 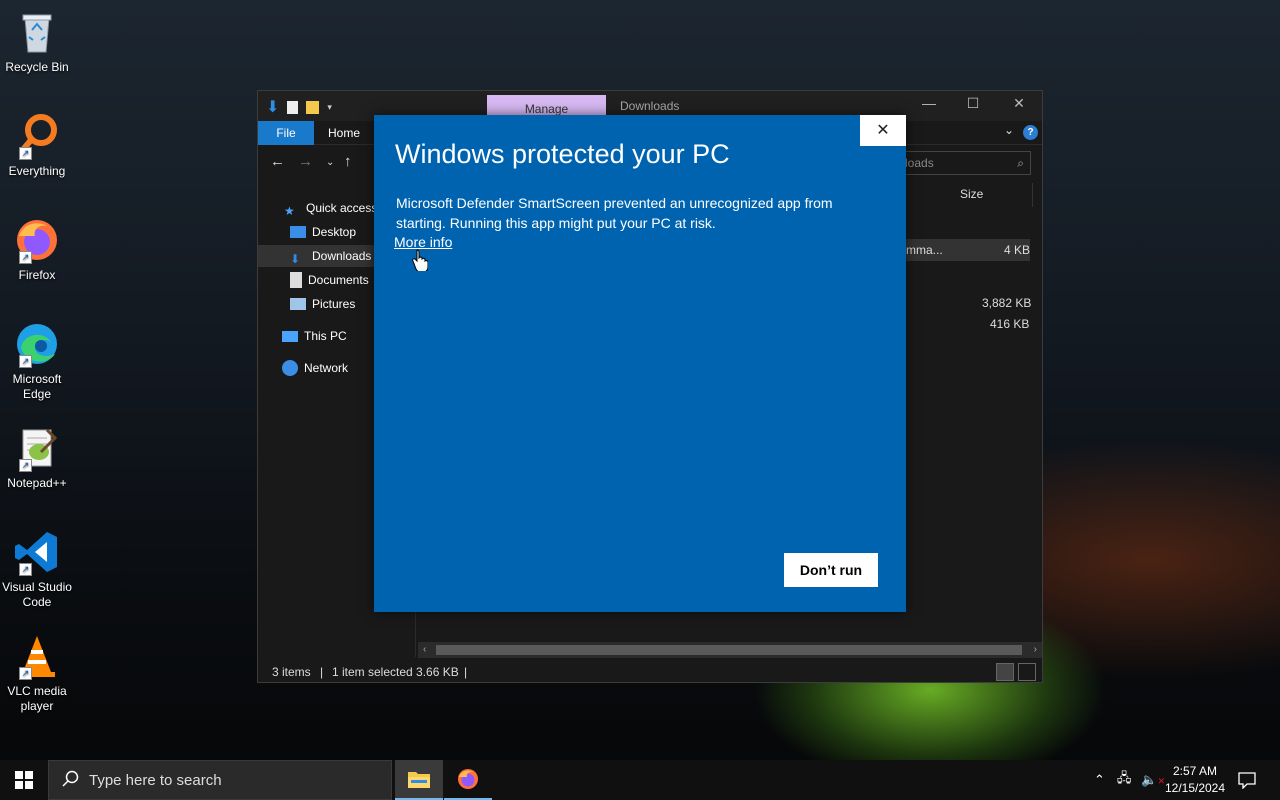 I want to click on ribbon-expand-icon: ⌄, so click(x=1009, y=130).